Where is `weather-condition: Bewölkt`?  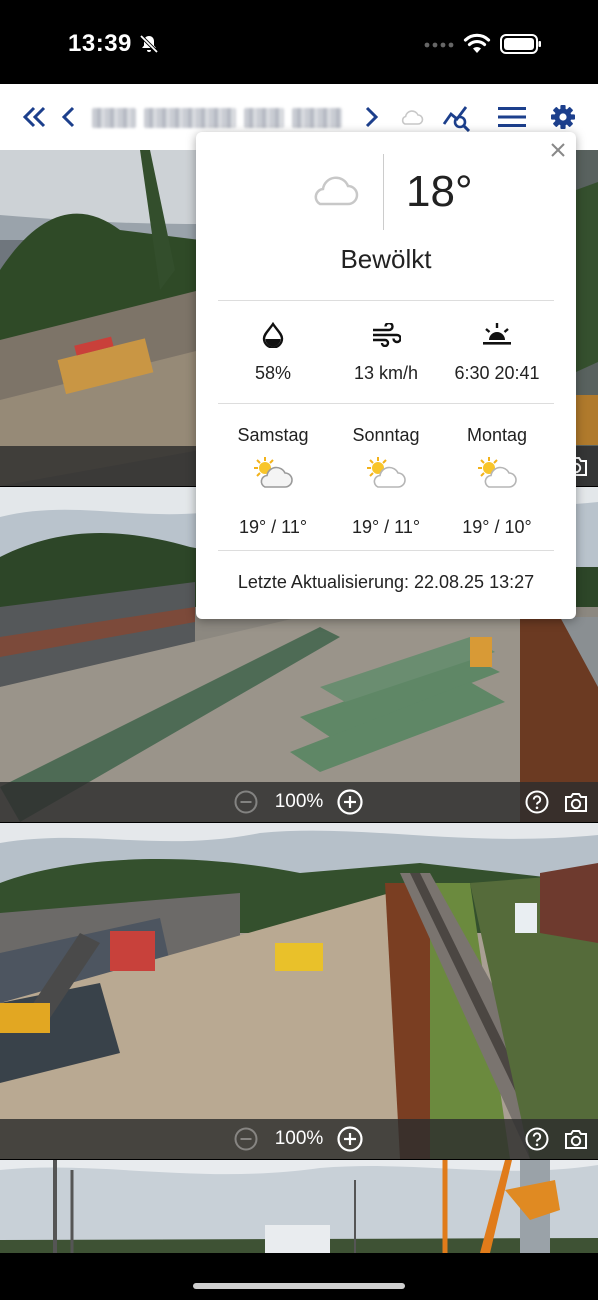
weather-condition: Bewölkt is located at coordinates (386, 259).